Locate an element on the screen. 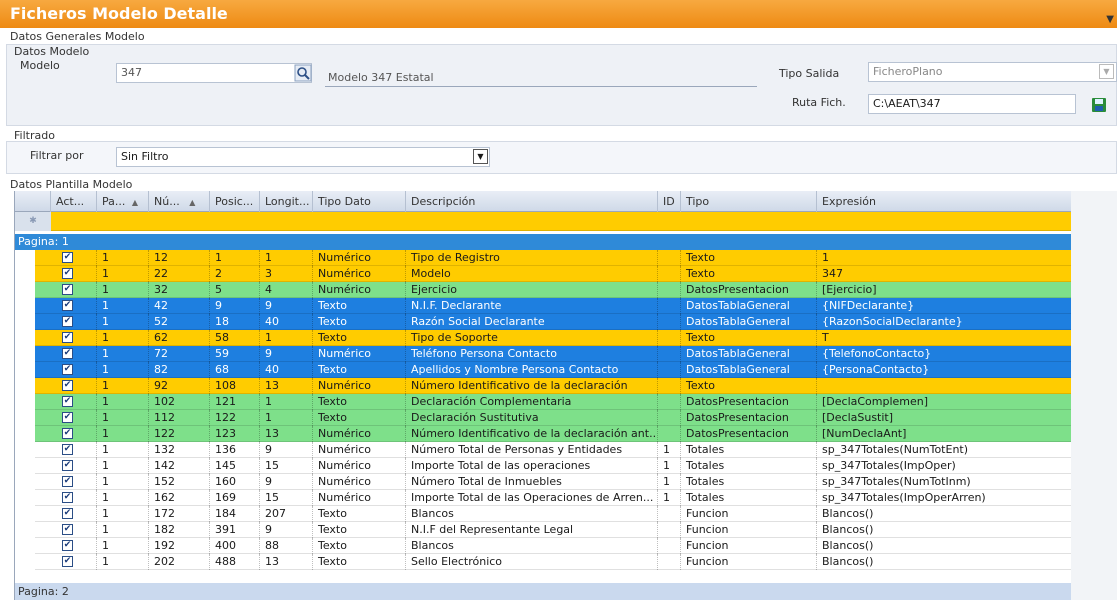 The image size is (1117, 600). table-row: ✔ 1 12 1 1 Numérico Tipo de Registro Texto 1 is located at coordinates (553, 258).